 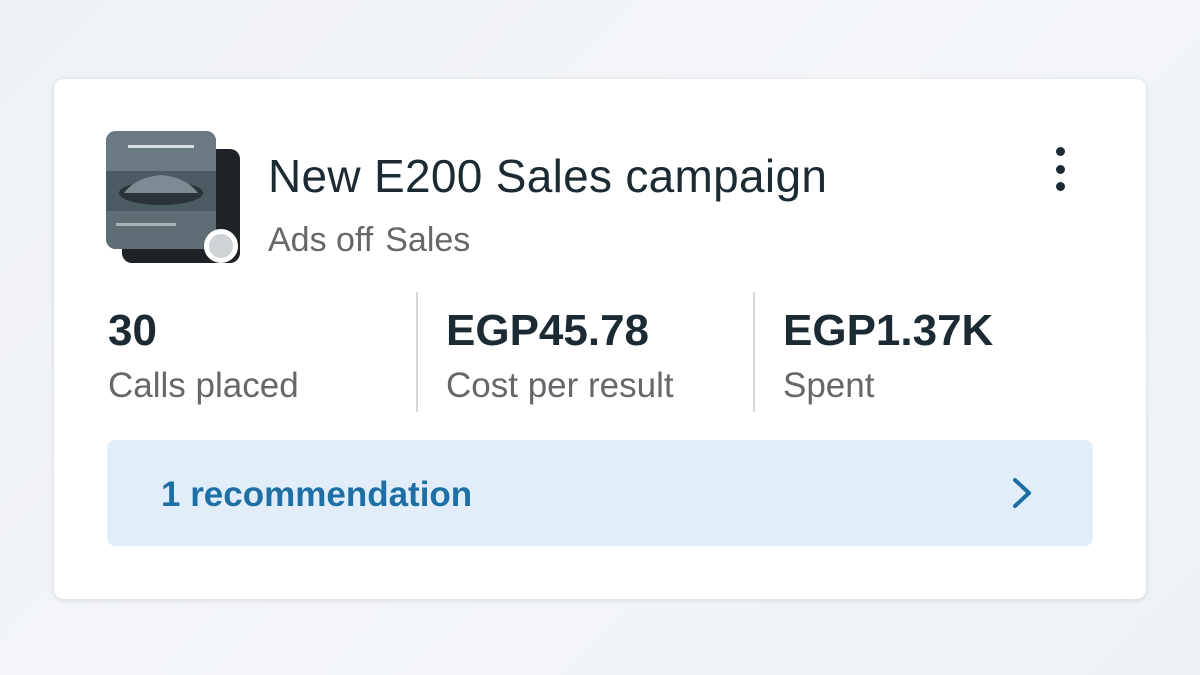 What do you see at coordinates (888, 330) in the screenshot?
I see `metric-value: EGP1.37K` at bounding box center [888, 330].